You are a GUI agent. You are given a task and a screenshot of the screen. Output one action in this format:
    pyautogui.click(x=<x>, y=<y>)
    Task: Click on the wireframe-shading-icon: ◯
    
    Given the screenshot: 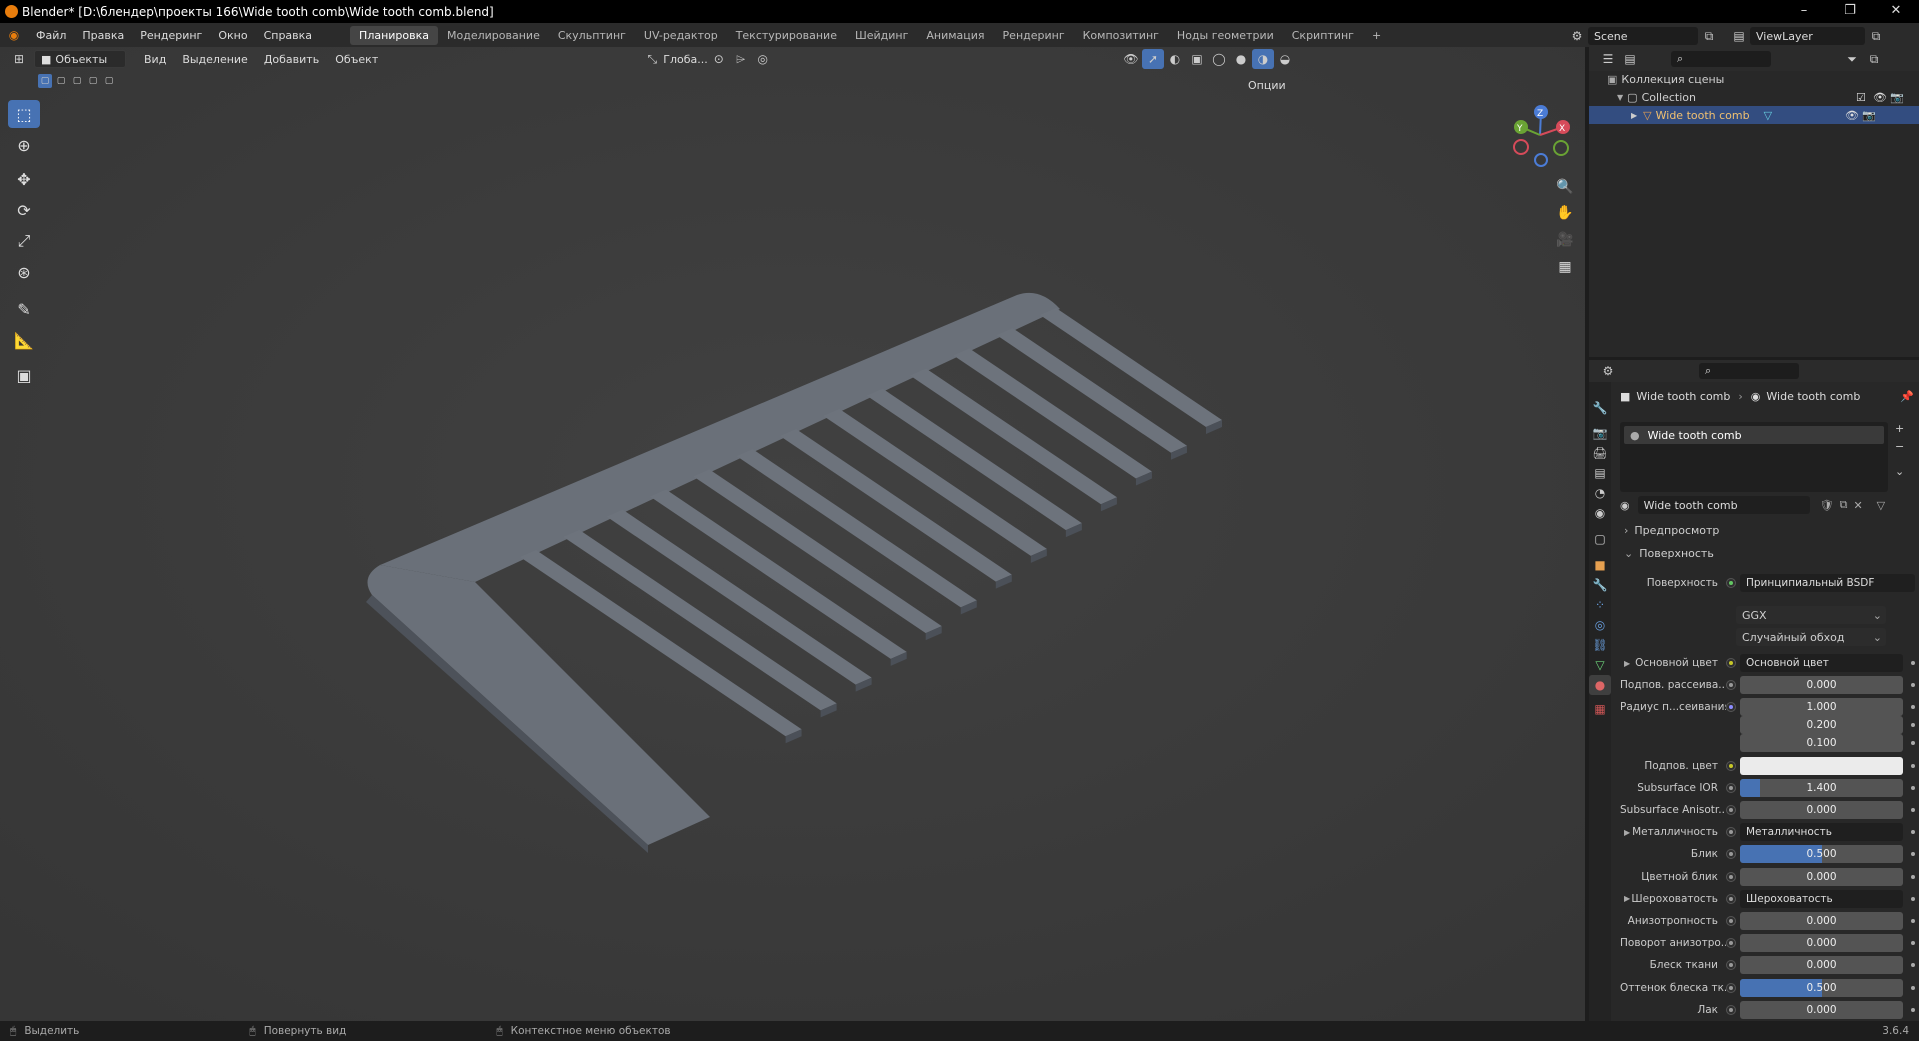 What is the action you would take?
    pyautogui.click(x=1219, y=59)
    